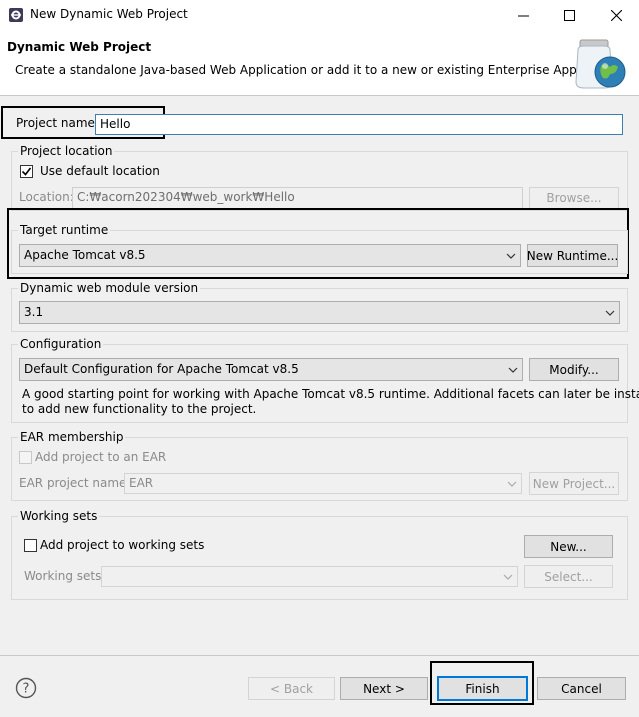  Describe the element at coordinates (16, 15) in the screenshot. I see `eclipse-app-icon` at that location.